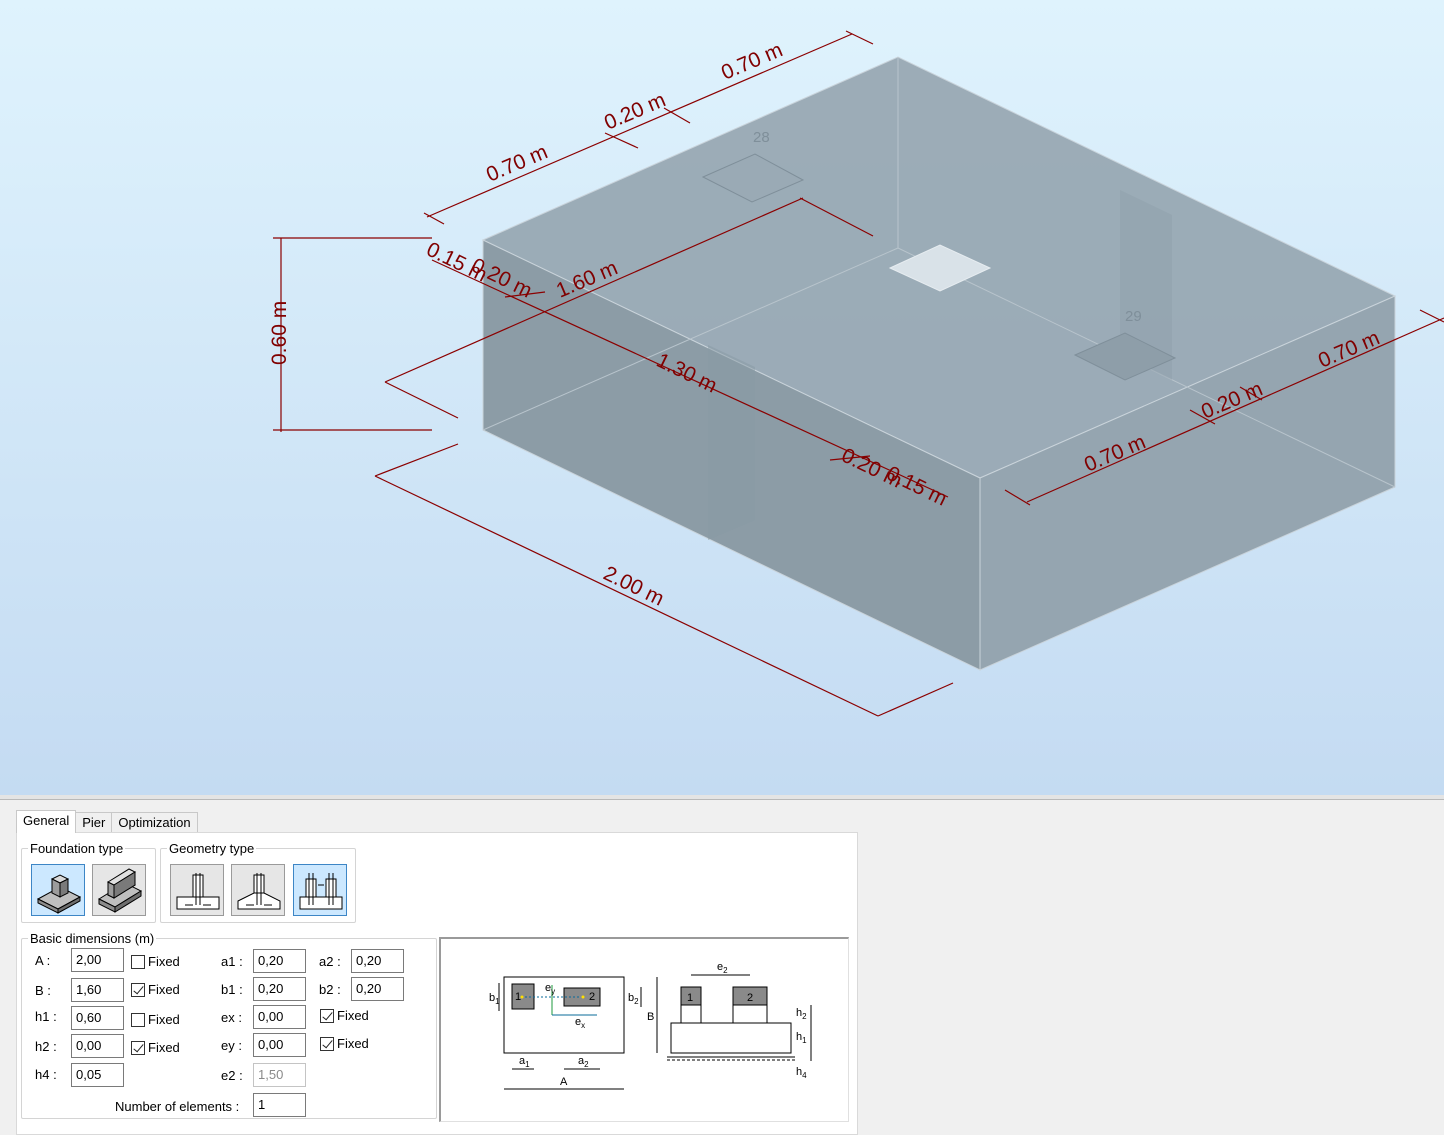  I want to click on continuous-footing-icon, so click(120, 890).